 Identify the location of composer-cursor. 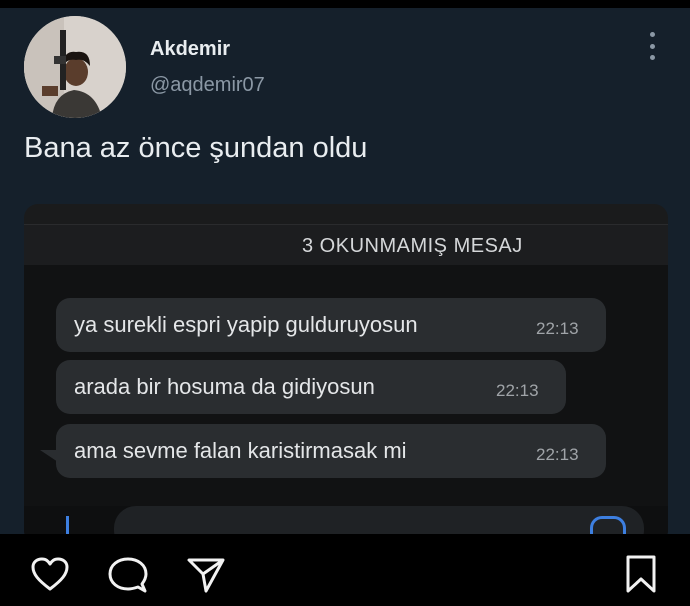
(67, 525).